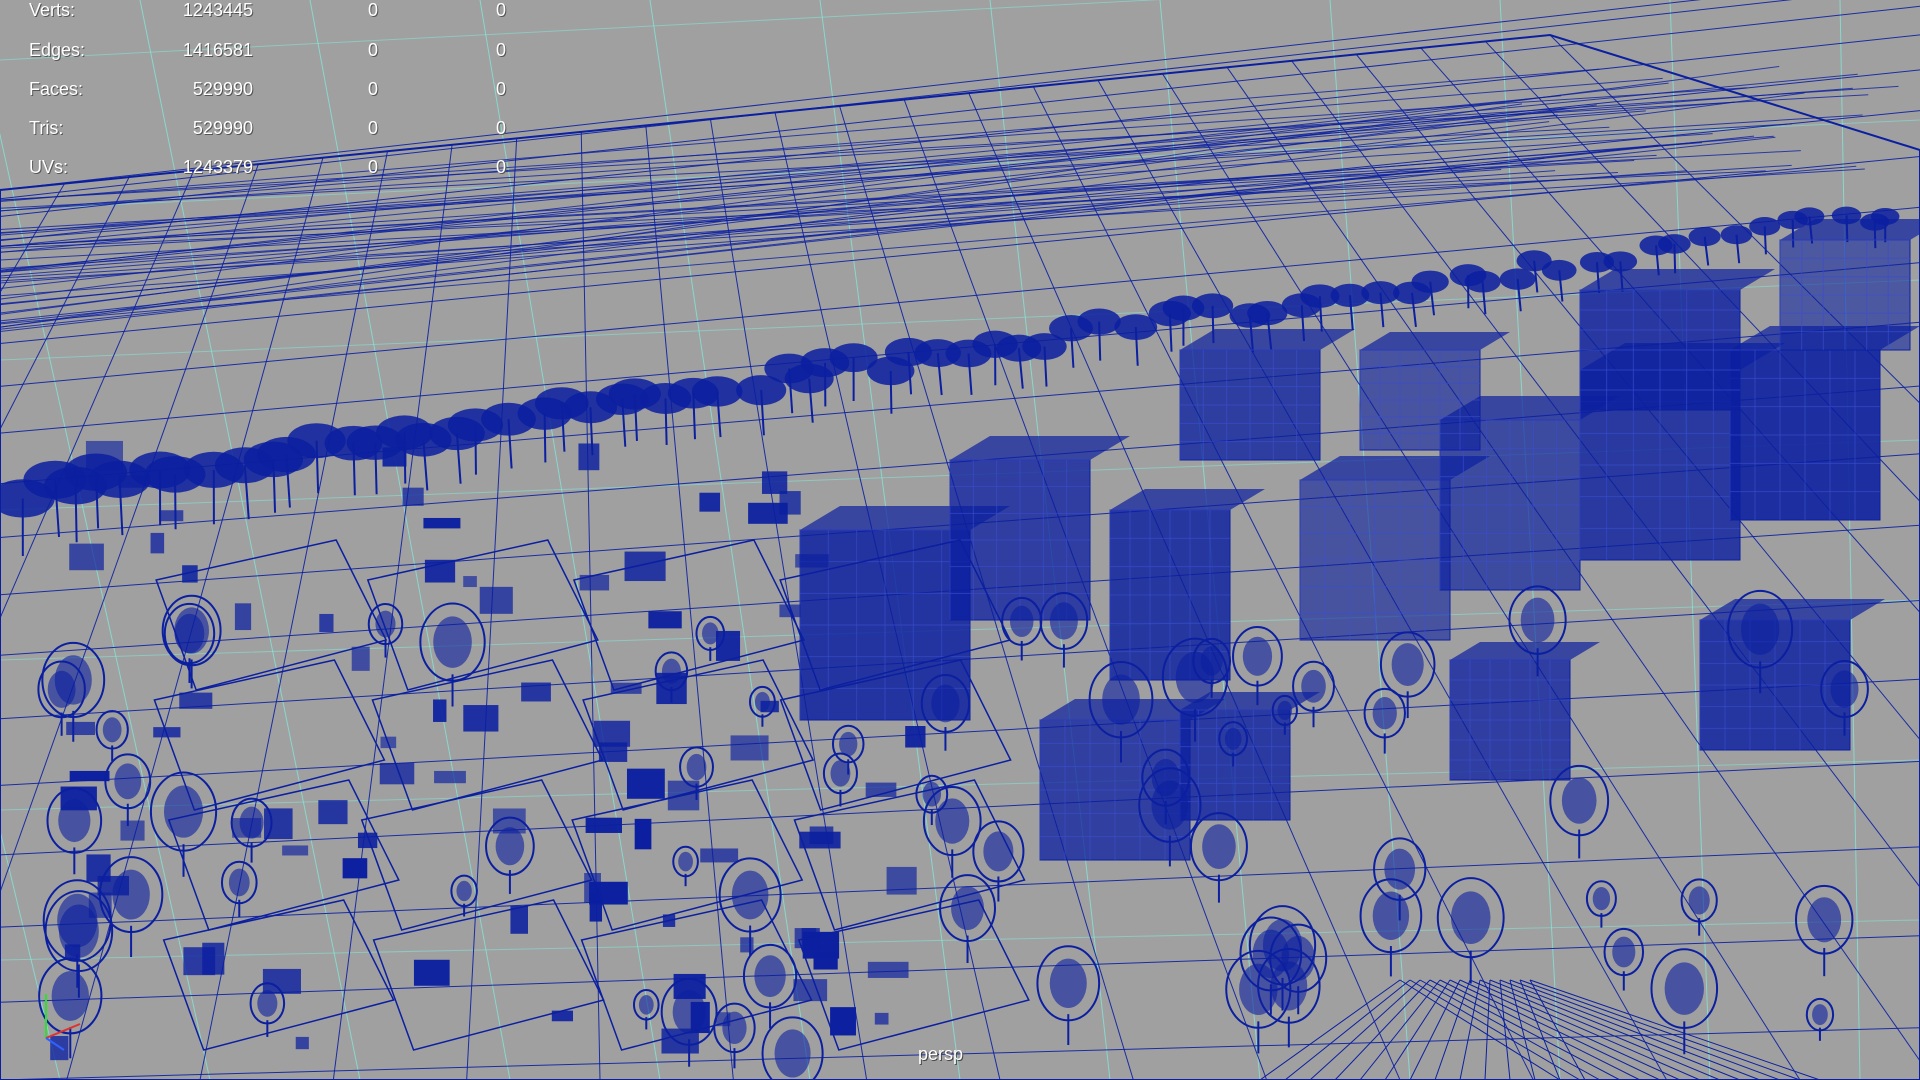 The height and width of the screenshot is (1080, 1920). I want to click on hud-row-uvs: UVs: 1243379 0 0, so click(280, 173).